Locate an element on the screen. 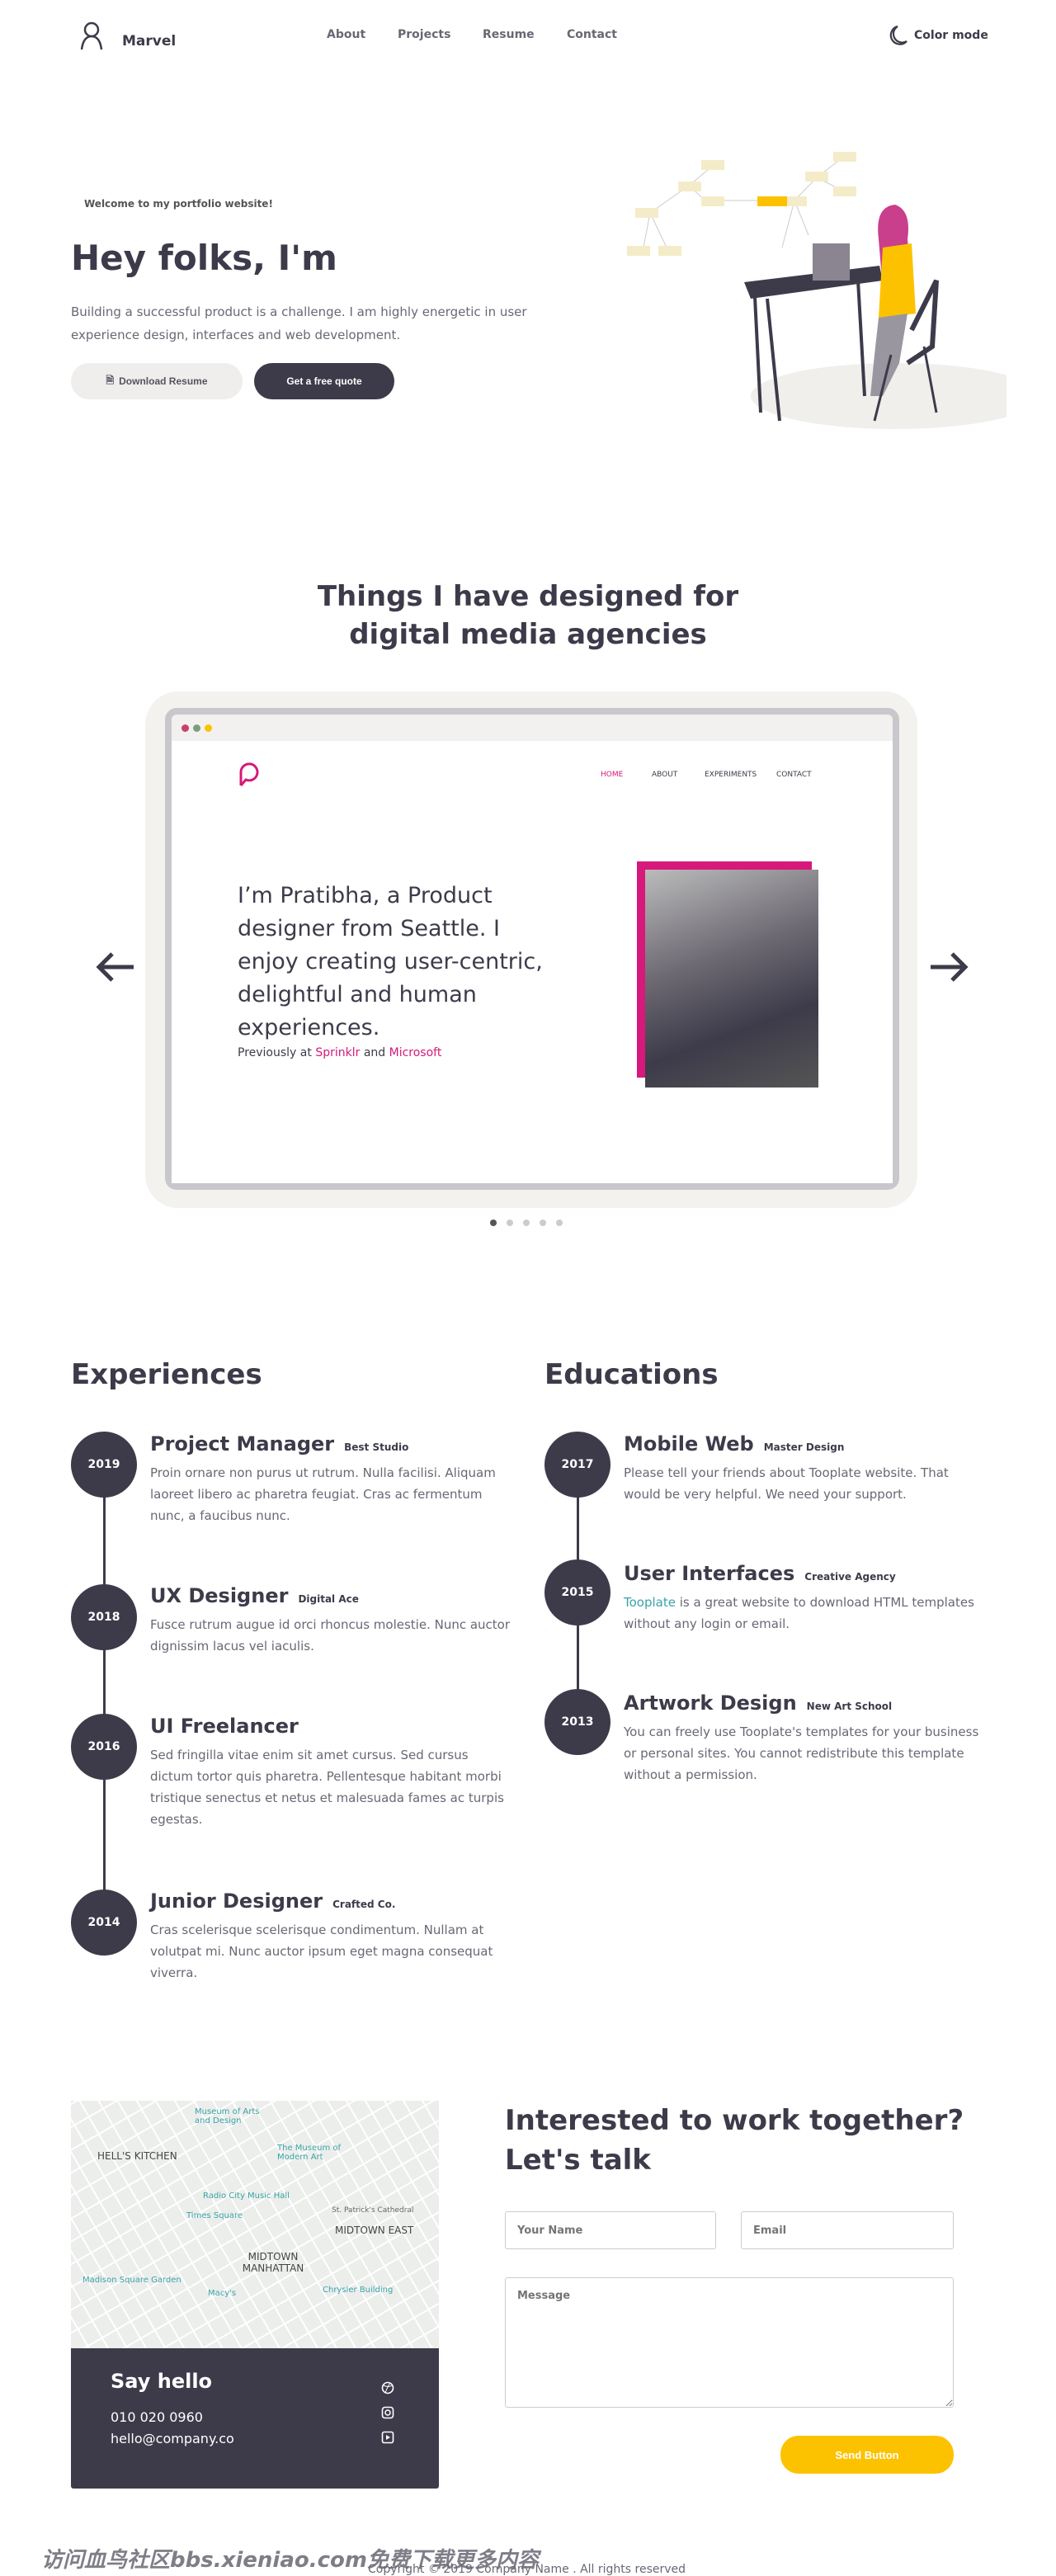 The width and height of the screenshot is (1056, 2576). get-quote-button: Get a free quote is located at coordinates (324, 381).